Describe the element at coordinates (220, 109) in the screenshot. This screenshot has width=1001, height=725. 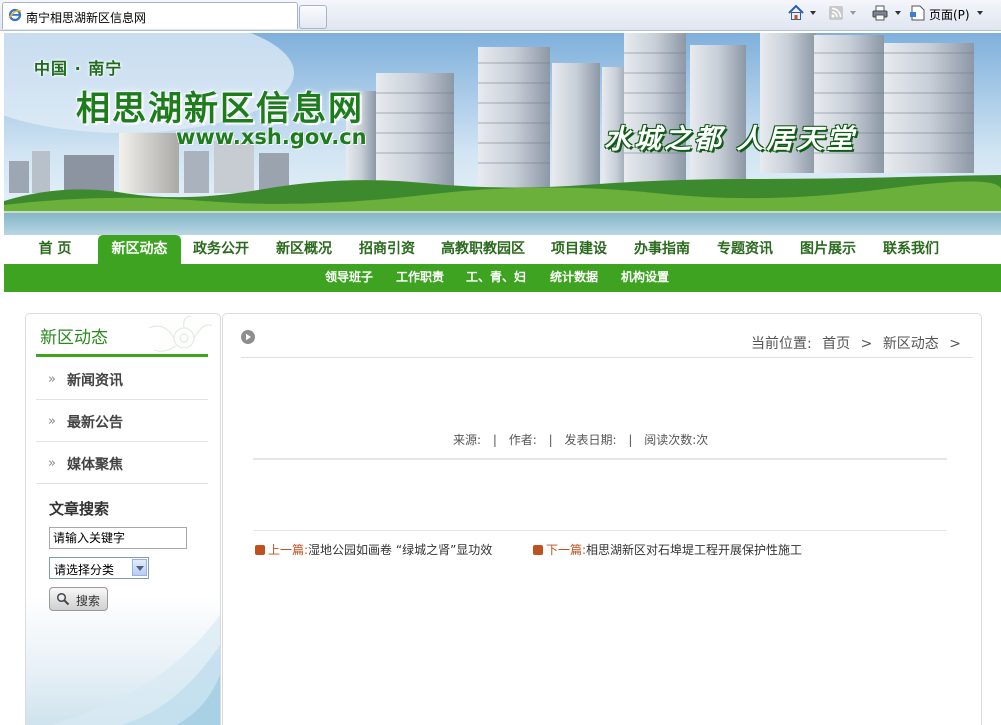
I see `site-title: 相思湖新区信息网` at that location.